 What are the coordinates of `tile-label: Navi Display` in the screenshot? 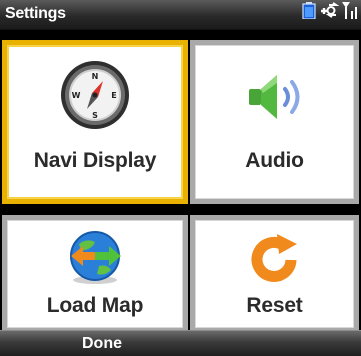 It's located at (95, 160).